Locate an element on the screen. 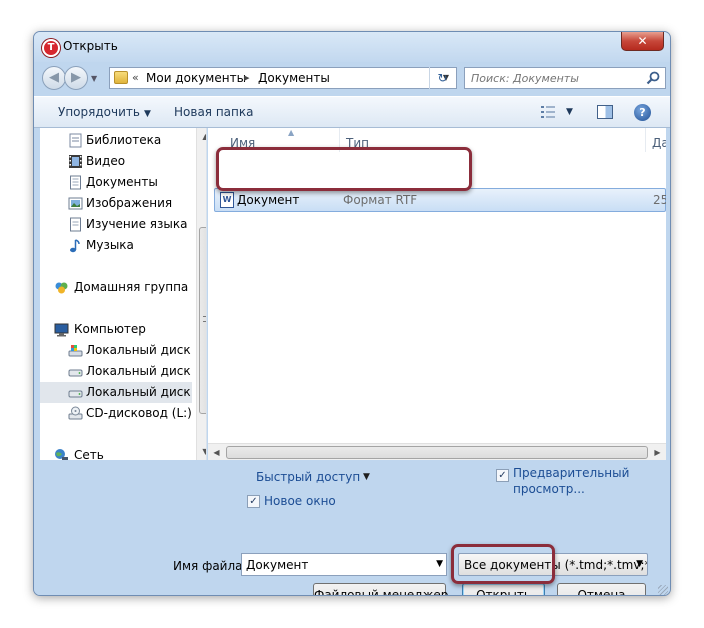  sidebar-item-label: CD-дисковод (L:) is located at coordinates (139, 413).